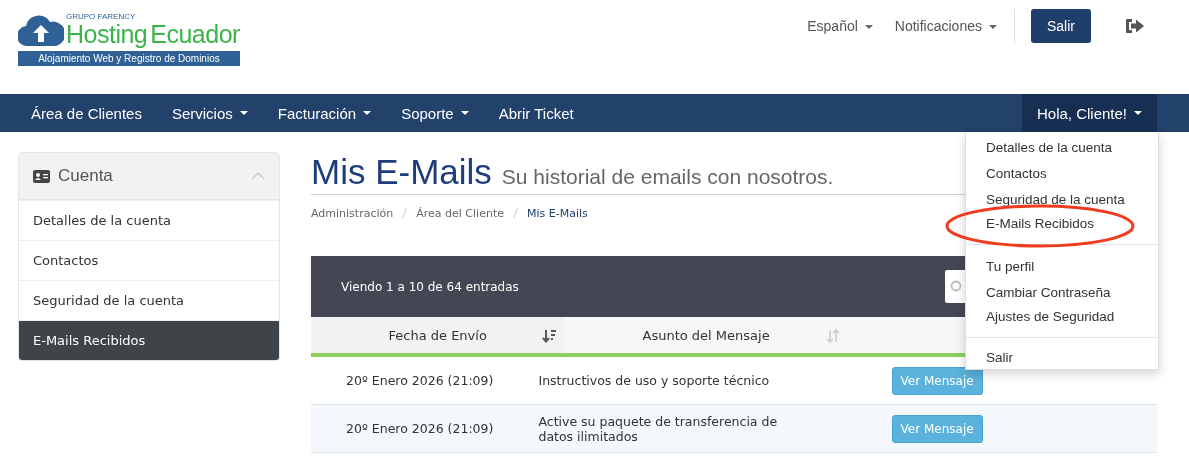 This screenshot has width=1189, height=462. Describe the element at coordinates (1062, 200) in the screenshot. I see `dropdown-menu-item: Seguridad de la cuenta` at that location.